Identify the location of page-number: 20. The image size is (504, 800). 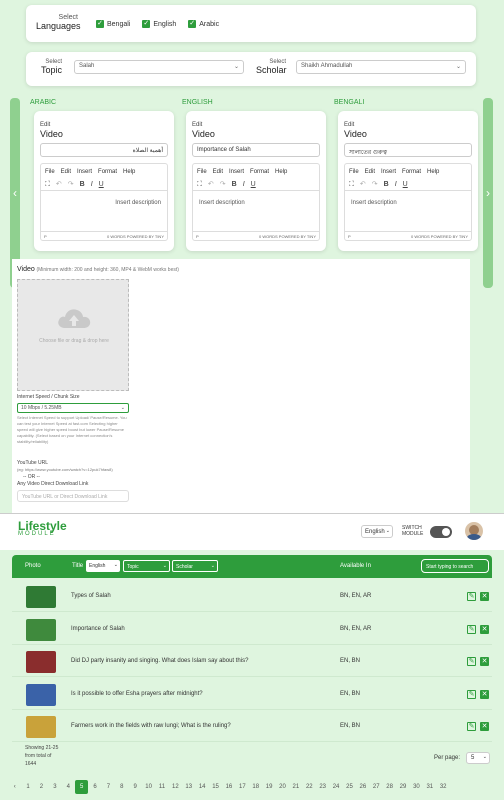
(282, 787).